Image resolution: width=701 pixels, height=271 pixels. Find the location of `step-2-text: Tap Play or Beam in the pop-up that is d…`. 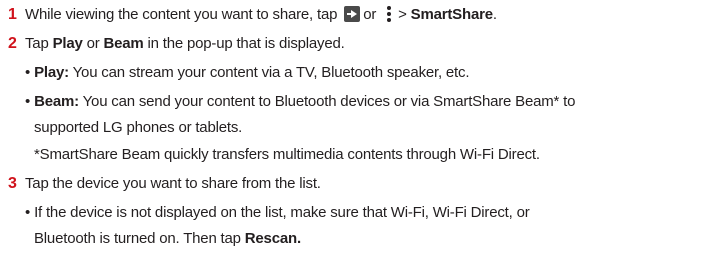

step-2-text: Tap Play or Beam in the pop-up that is d… is located at coordinates (185, 43).